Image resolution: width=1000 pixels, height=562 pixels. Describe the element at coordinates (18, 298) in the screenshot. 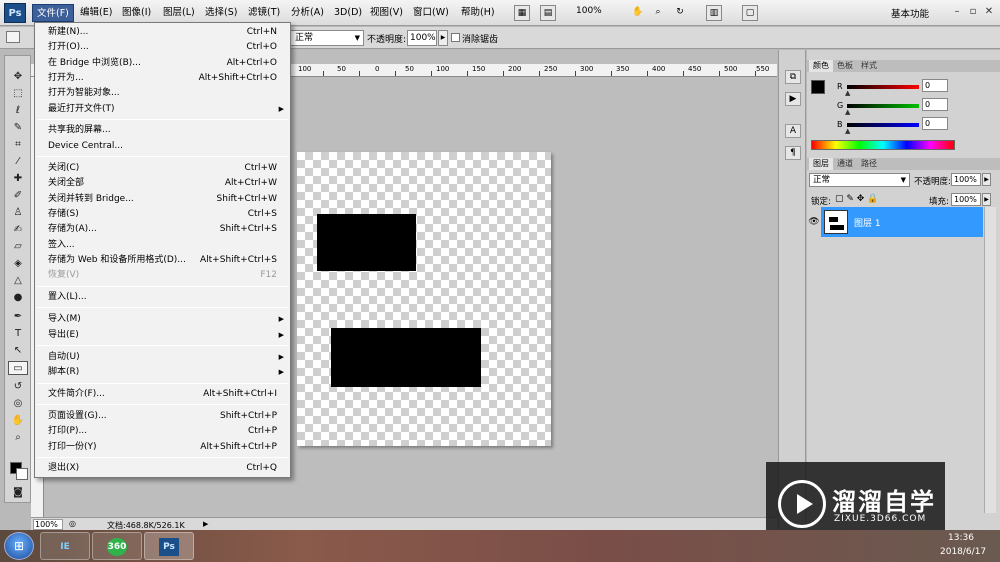

I see `dodge-tool-icon: ●` at that location.